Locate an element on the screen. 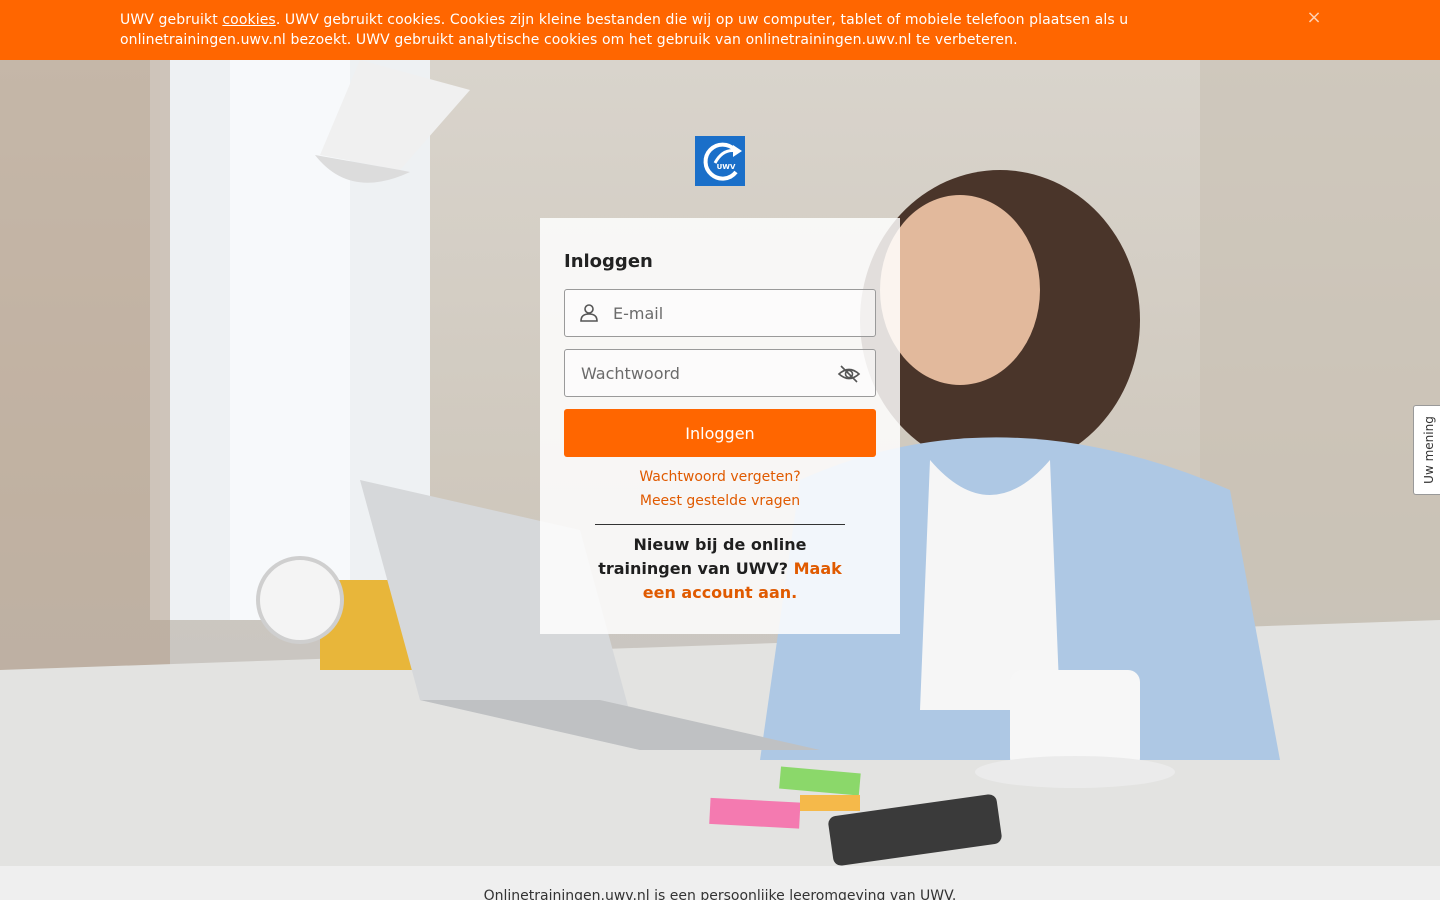 The height and width of the screenshot is (900, 1440). feedback-label: Uw mening is located at coordinates (1428, 450).